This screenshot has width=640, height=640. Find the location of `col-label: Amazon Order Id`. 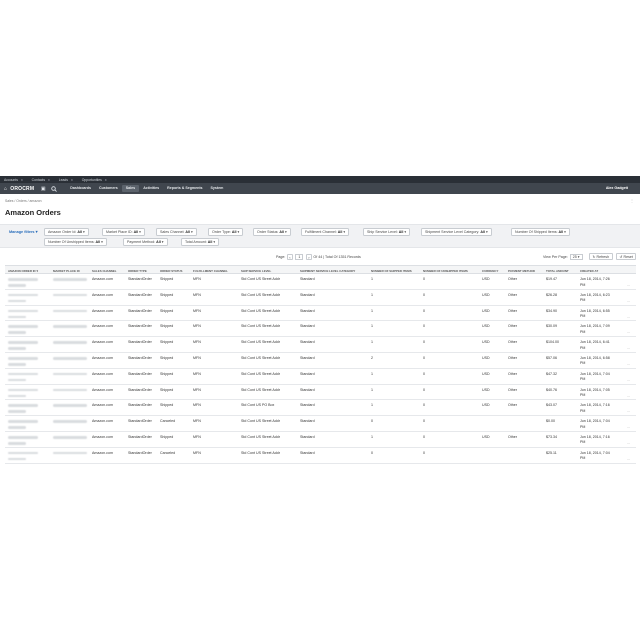

col-label: Amazon Order Id is located at coordinates (22, 270).